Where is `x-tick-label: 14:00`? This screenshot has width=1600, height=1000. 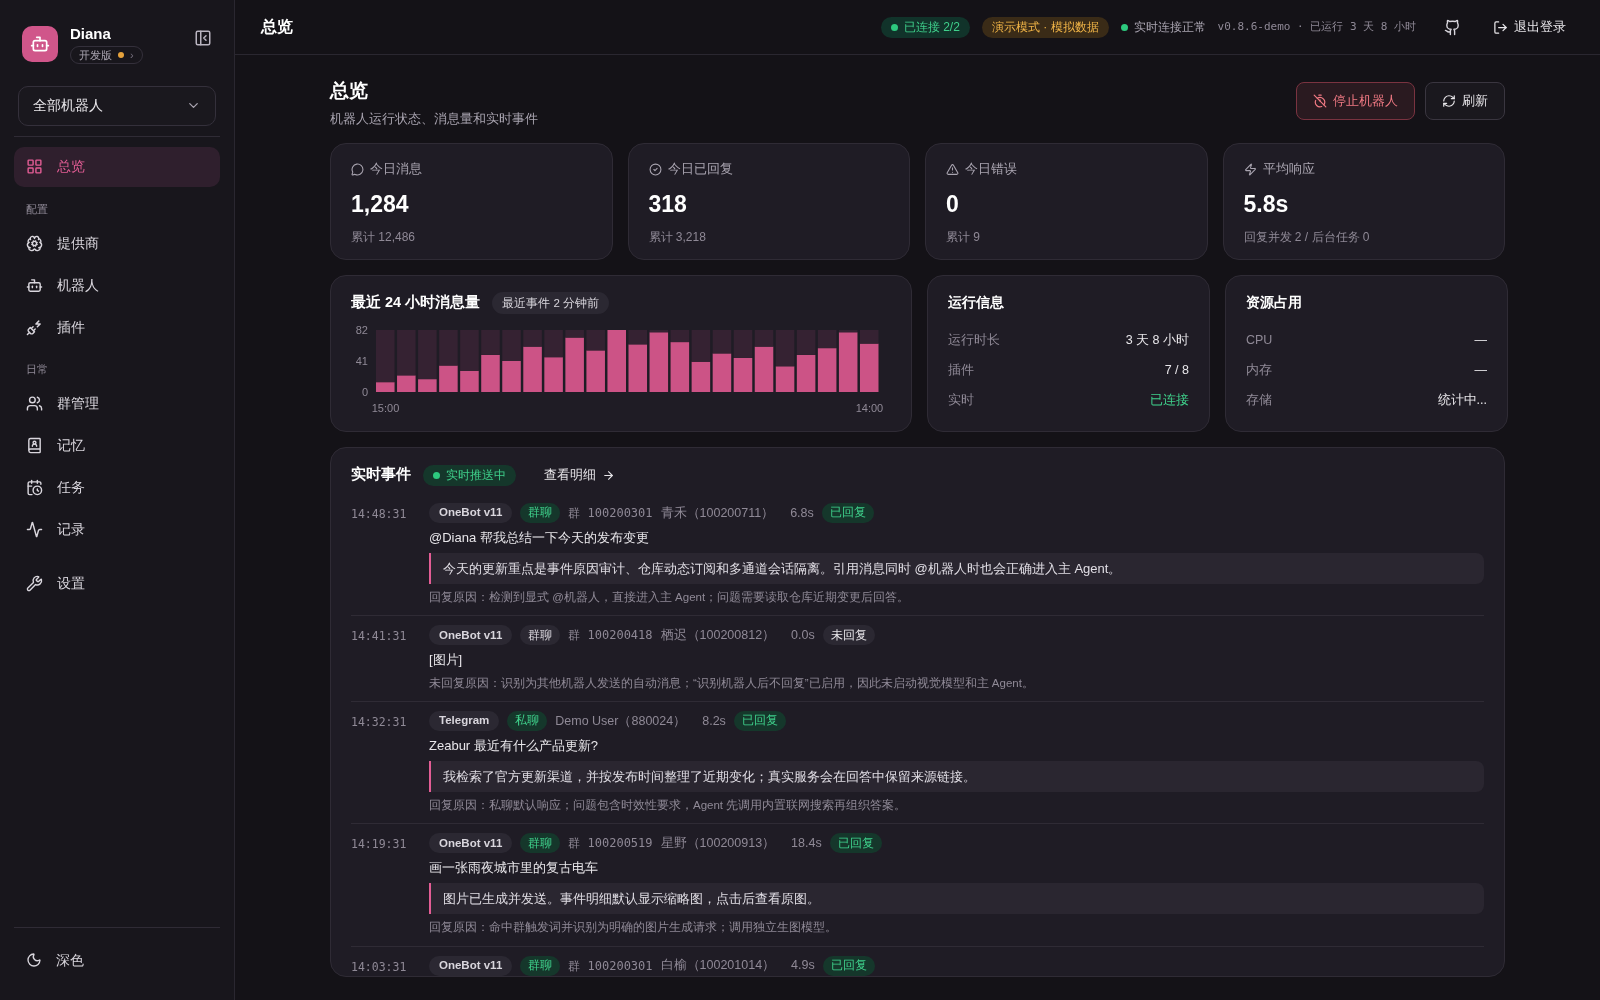 x-tick-label: 14:00 is located at coordinates (869, 408).